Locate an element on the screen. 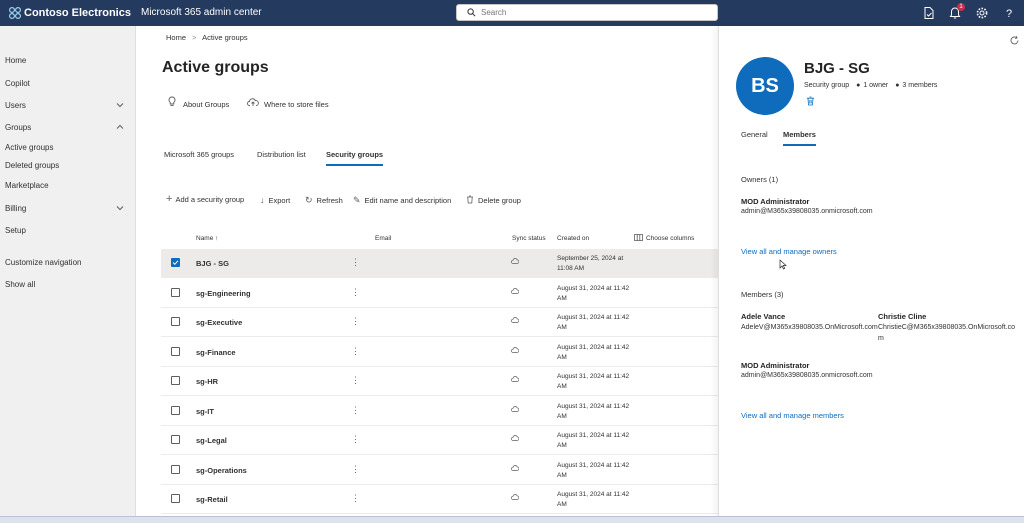  table-row: sg-Finance ⋮ August 31, 2024 at 11:42 AM is located at coordinates (443, 352).